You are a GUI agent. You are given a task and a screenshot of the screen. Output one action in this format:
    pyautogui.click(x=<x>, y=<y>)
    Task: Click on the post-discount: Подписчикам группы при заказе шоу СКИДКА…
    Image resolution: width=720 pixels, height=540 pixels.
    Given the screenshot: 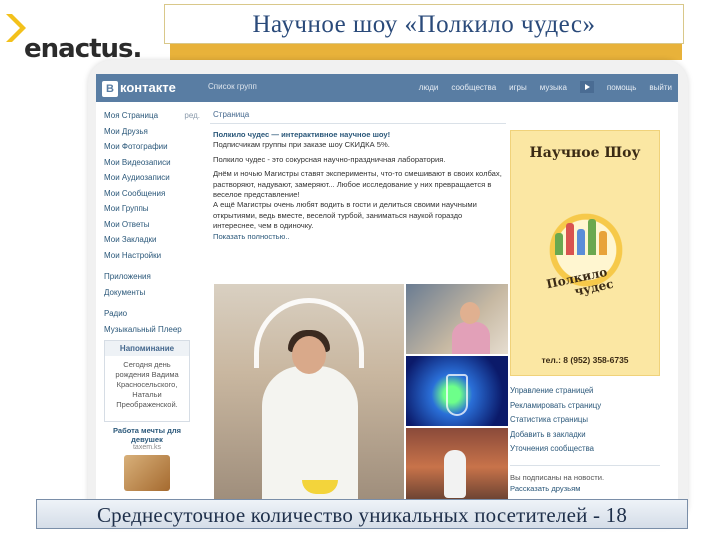 What is the action you would take?
    pyautogui.click(x=301, y=145)
    